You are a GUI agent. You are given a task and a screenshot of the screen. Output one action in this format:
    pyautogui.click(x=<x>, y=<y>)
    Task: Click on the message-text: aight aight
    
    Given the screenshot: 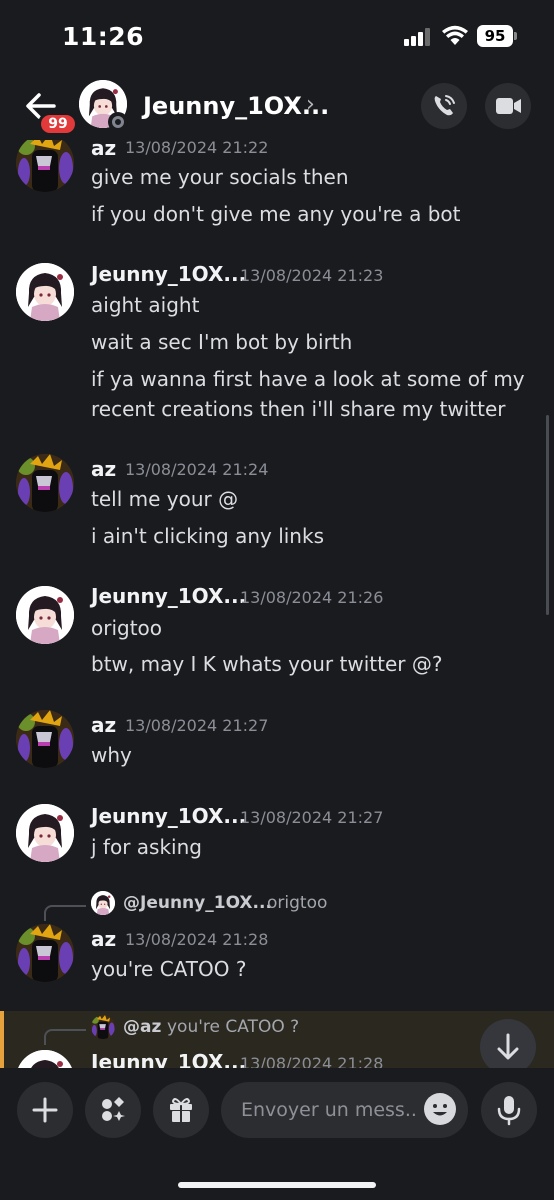 What is the action you would take?
    pyautogui.click(x=145, y=305)
    